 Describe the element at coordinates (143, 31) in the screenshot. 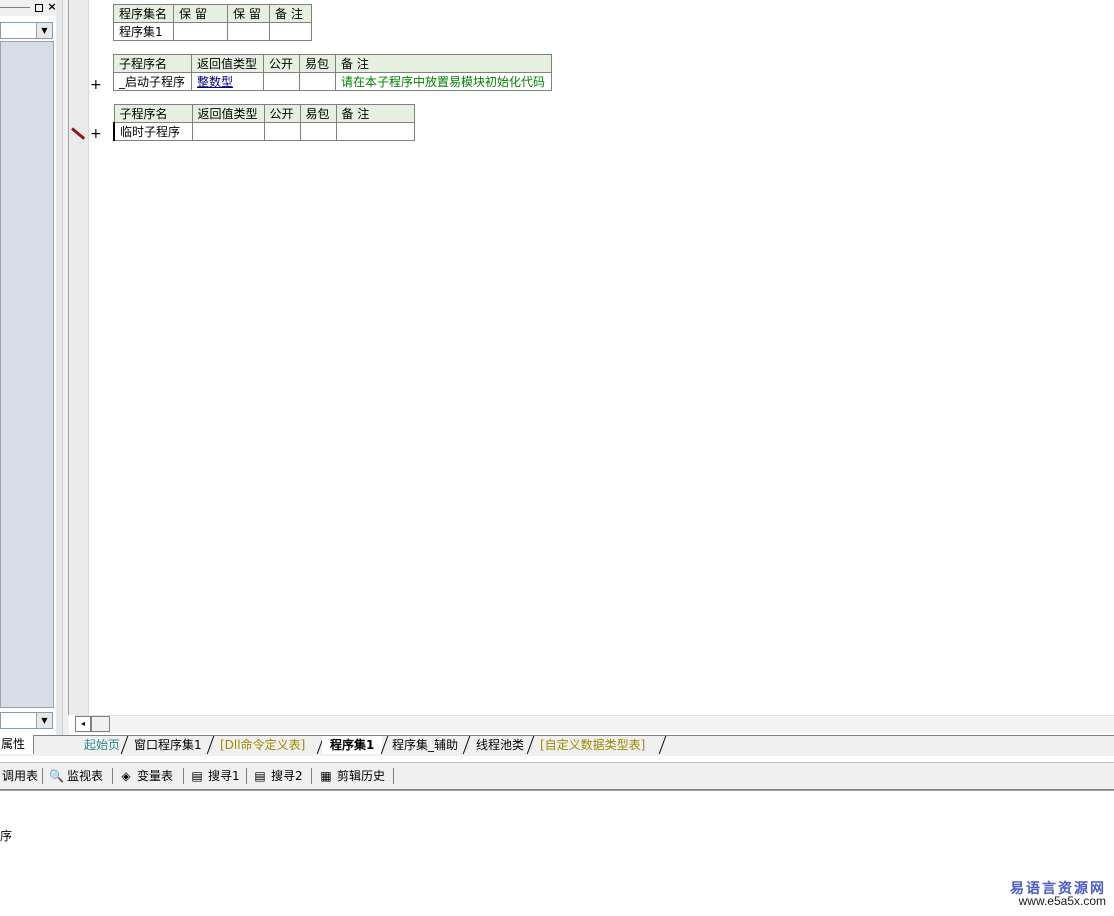

I see `assembly-name-cell: 程序集1` at that location.